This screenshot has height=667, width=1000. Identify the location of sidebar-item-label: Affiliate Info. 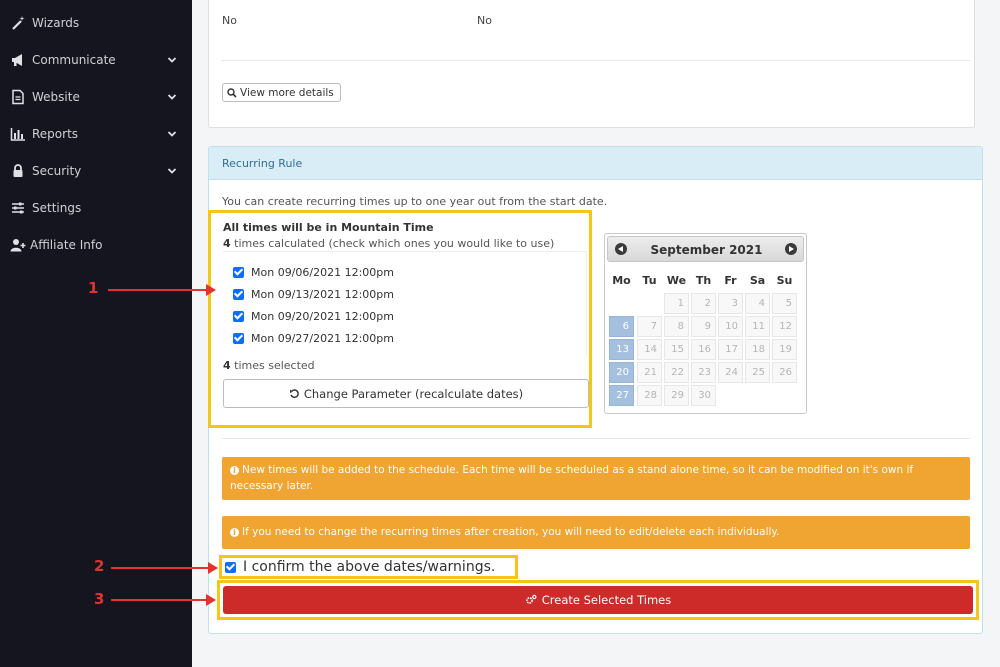
(66, 245).